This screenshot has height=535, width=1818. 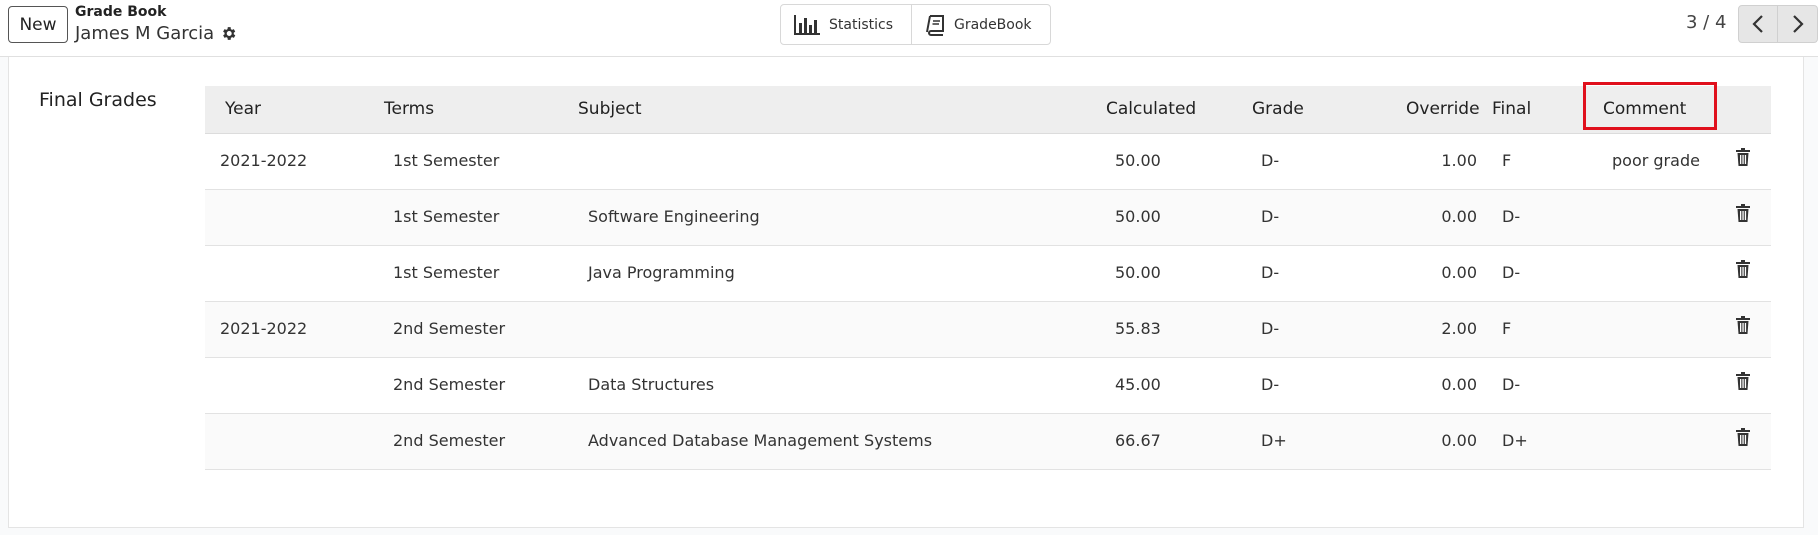 I want to click on pager-next-button, so click(x=1798, y=24).